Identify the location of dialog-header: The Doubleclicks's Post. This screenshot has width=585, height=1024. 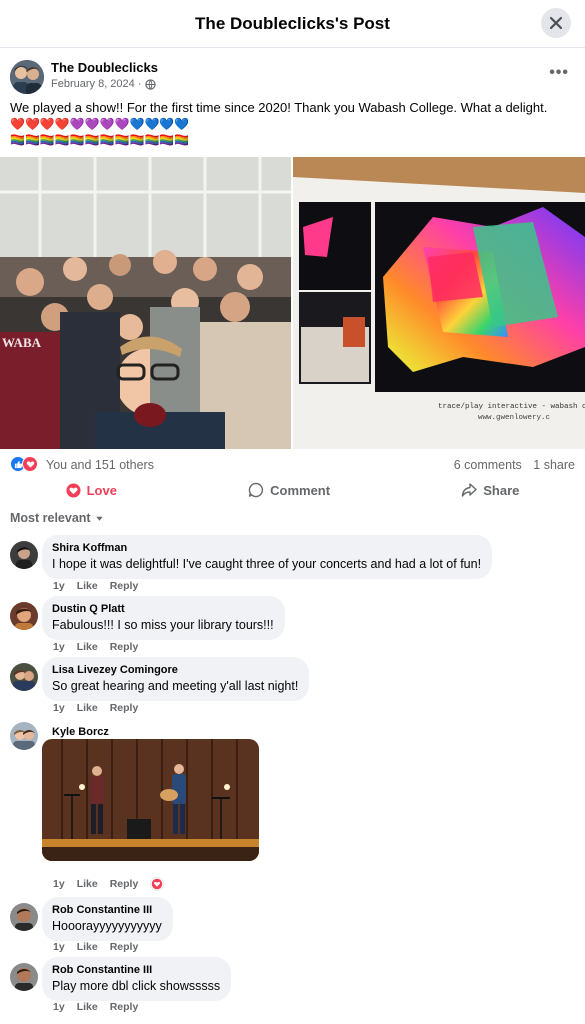
(292, 24).